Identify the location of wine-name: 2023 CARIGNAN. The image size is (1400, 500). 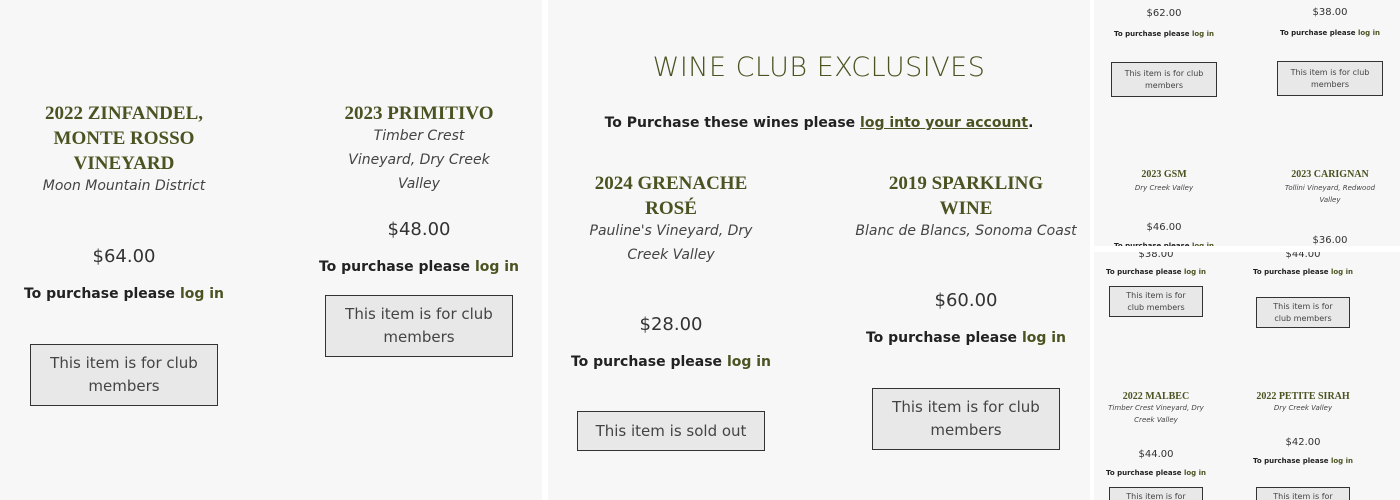
(1330, 174).